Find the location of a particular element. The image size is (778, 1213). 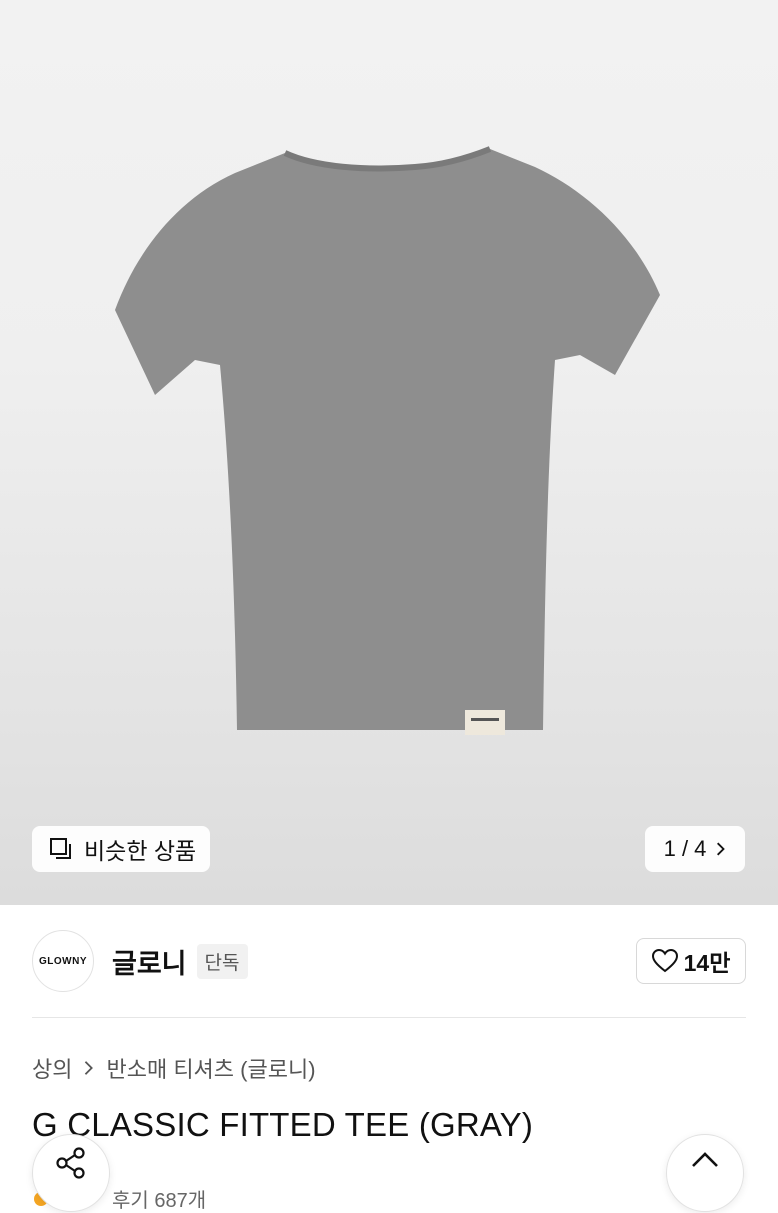

section-divider is located at coordinates (389, 1017).